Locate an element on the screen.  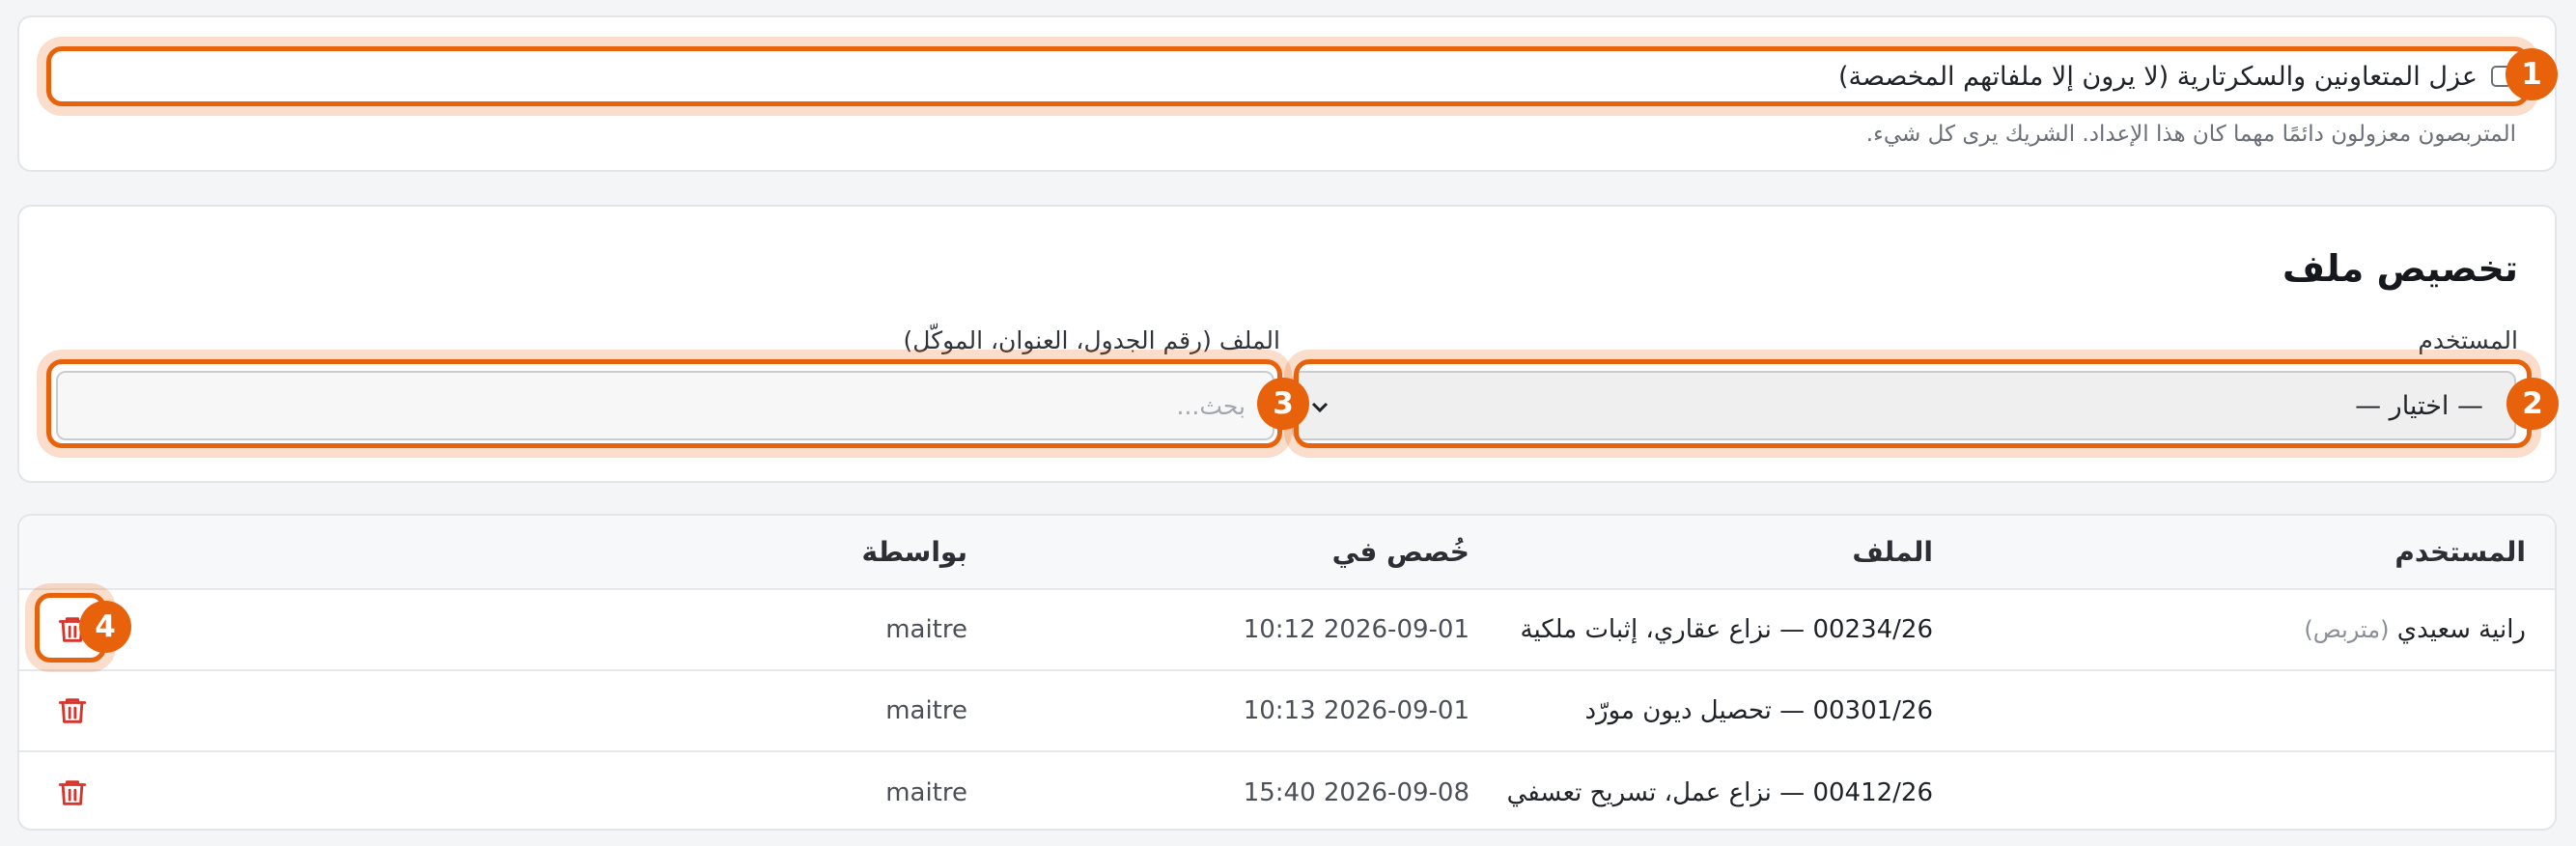
header-user: المستخدم is located at coordinates (2460, 552).